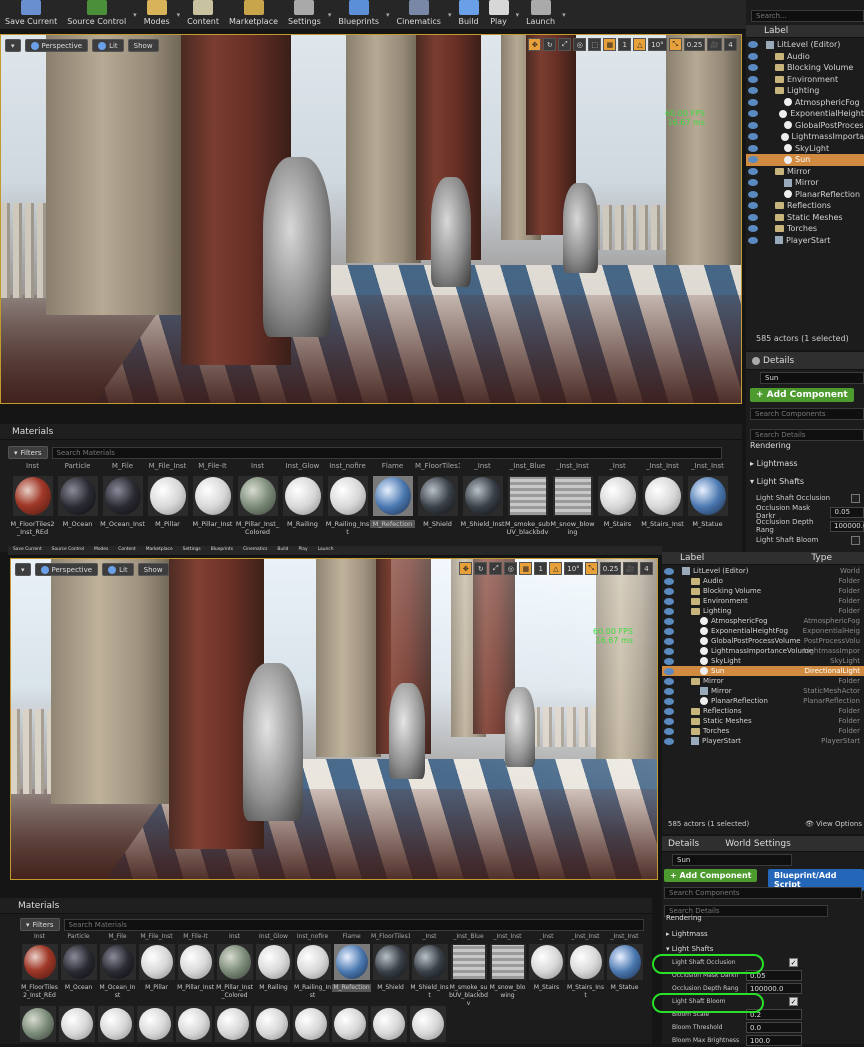 Image resolution: width=864 pixels, height=1047 pixels. I want to click on material-tile-m-floortiles2-inst-red: M_FloorTiles2_Inst_REd, so click(32, 506).